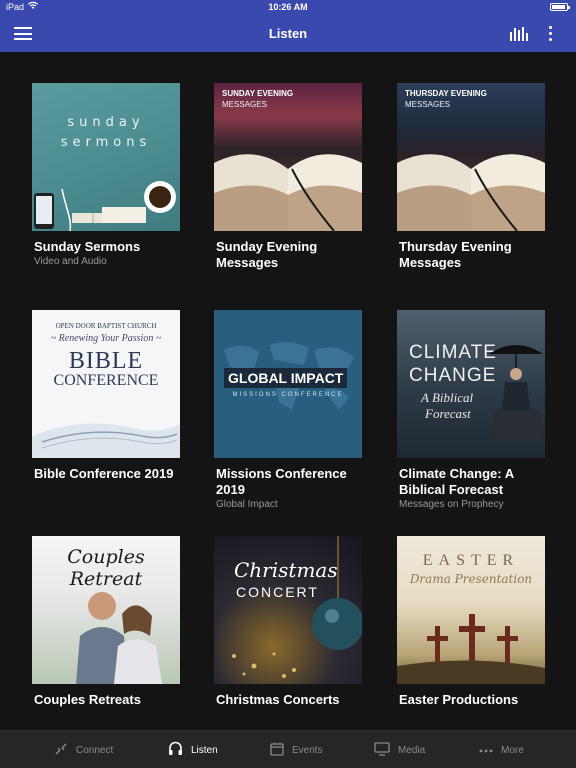  Describe the element at coordinates (95, 750) in the screenshot. I see `tab-label: Connect` at that location.